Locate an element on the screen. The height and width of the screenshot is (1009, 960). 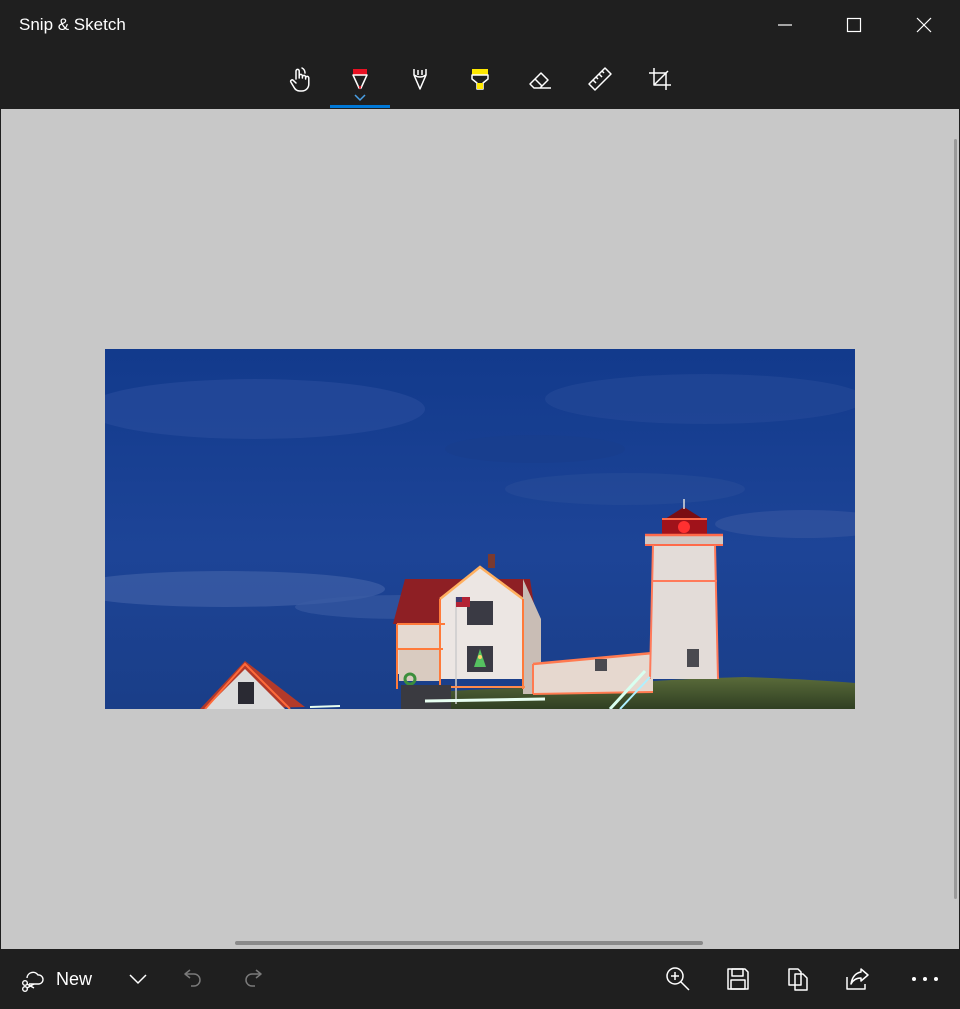
zoom-button is located at coordinates (678, 979).